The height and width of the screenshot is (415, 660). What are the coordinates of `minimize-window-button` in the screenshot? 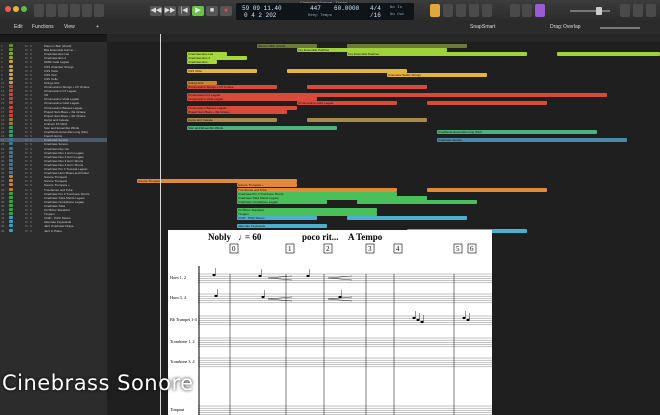 It's located at (16, 9).